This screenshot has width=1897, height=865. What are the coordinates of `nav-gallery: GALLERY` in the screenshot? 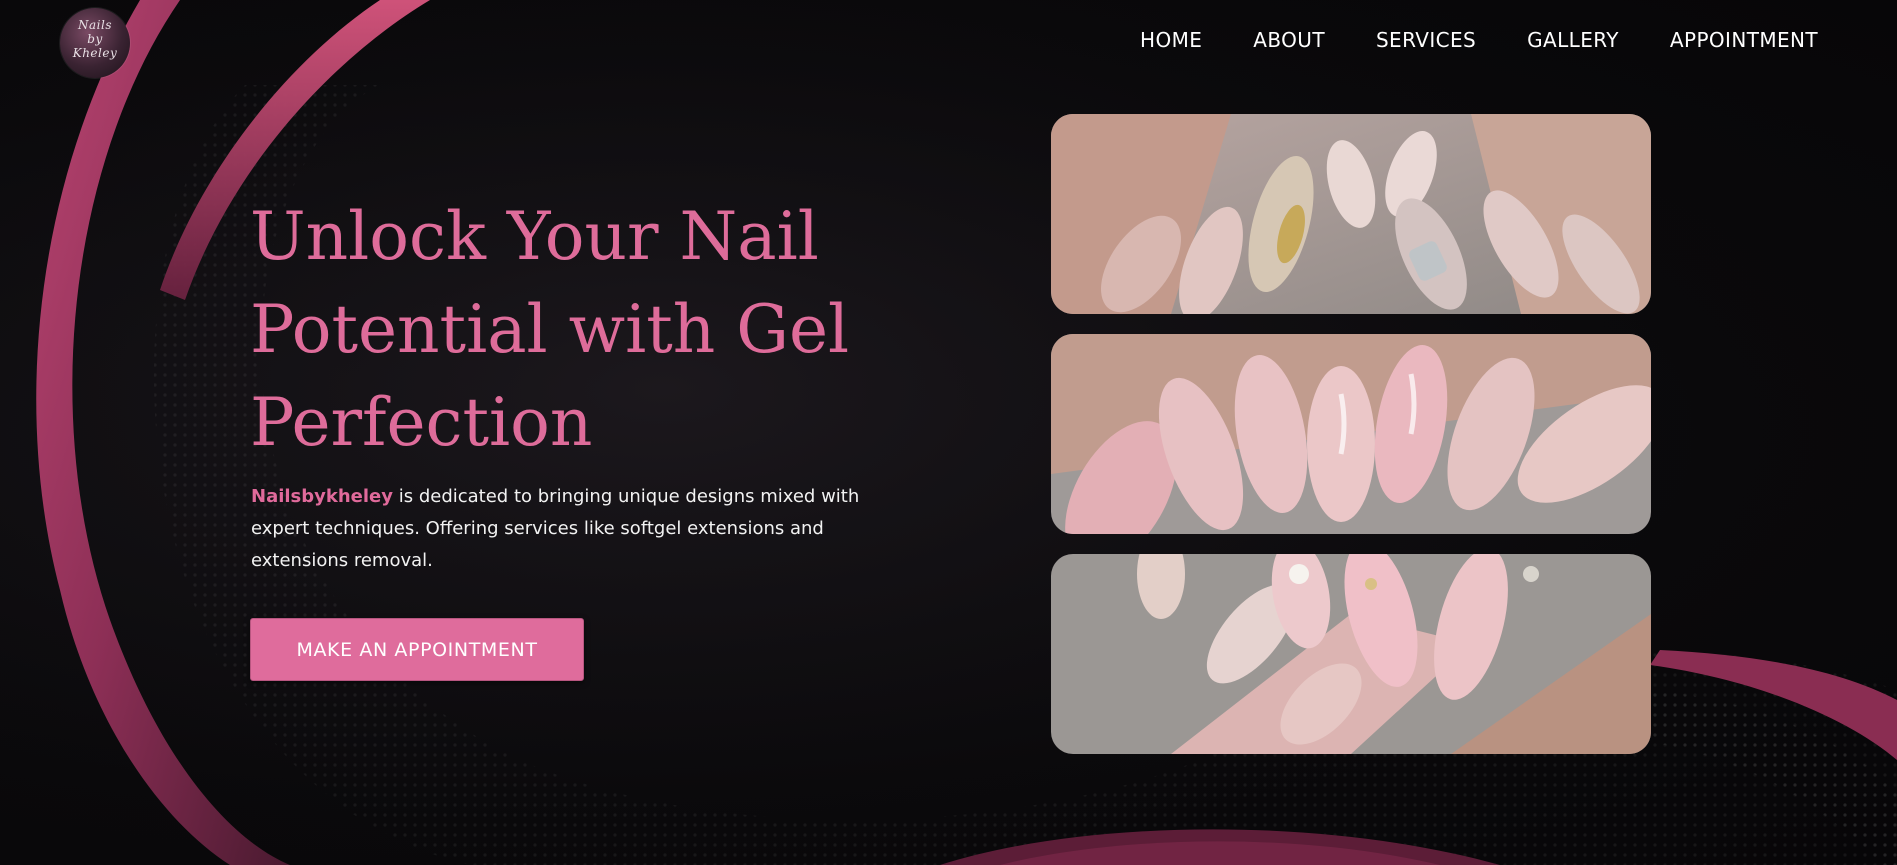 It's located at (1573, 40).